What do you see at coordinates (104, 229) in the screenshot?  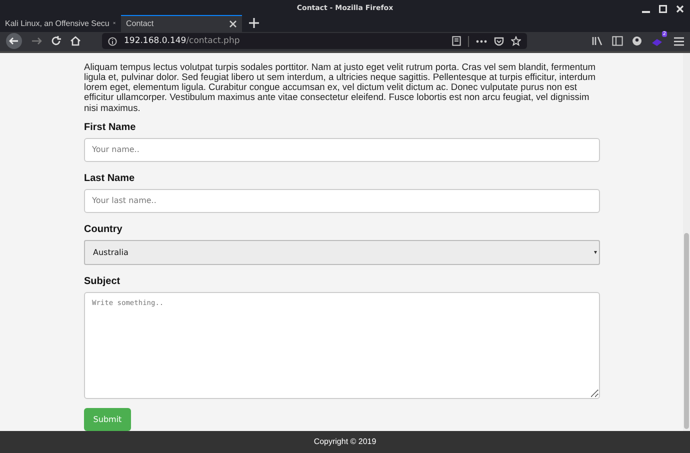 I see `field-label: Country` at bounding box center [104, 229].